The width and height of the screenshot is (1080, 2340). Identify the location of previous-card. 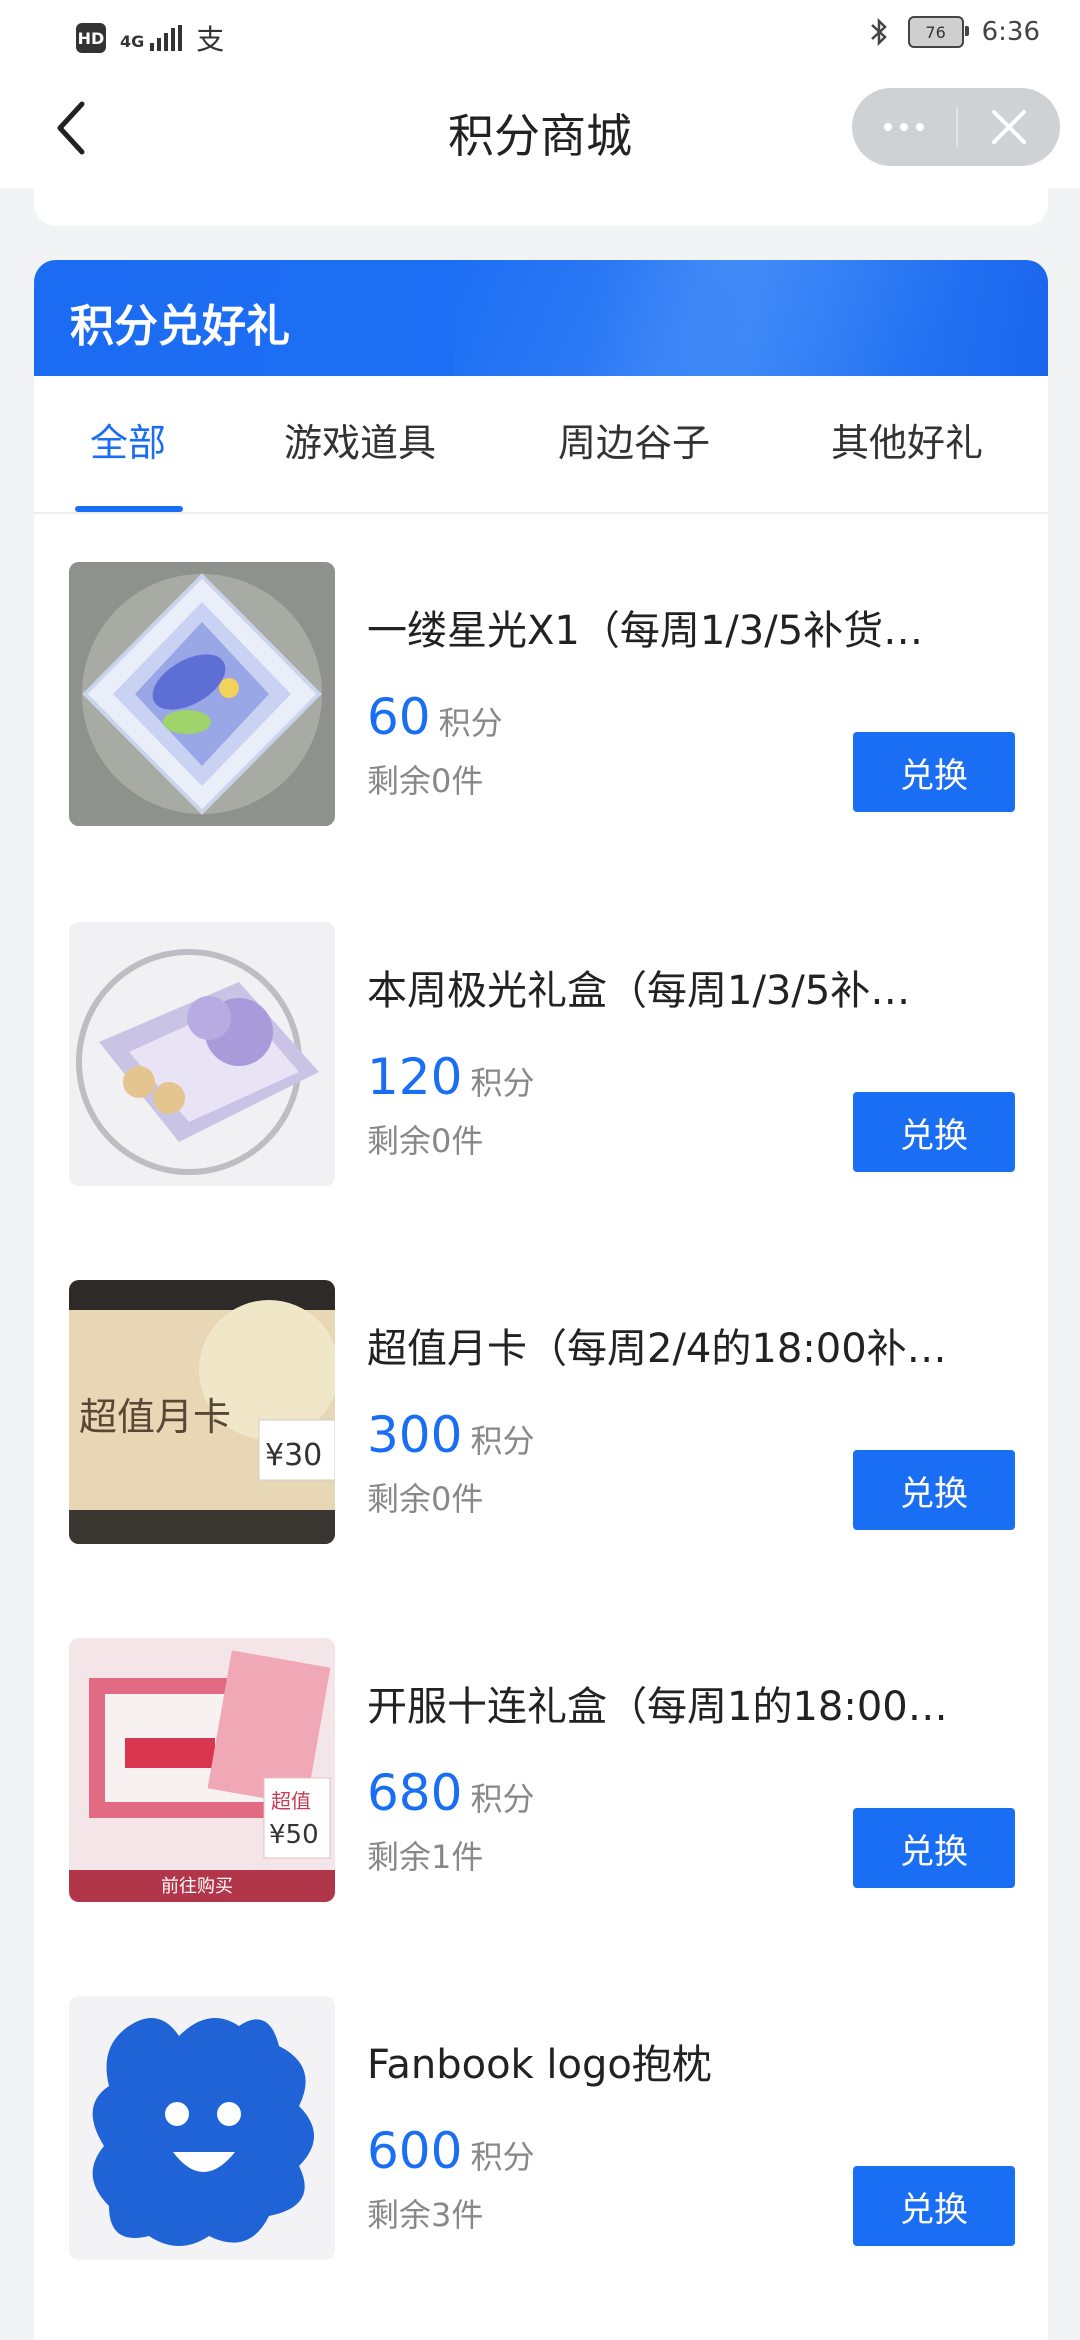
(541, 207).